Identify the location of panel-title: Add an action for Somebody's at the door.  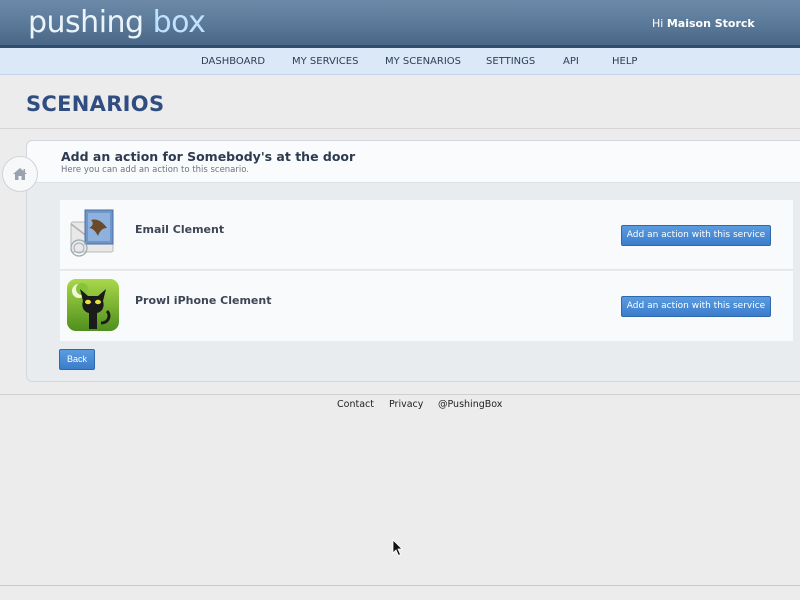
(208, 156).